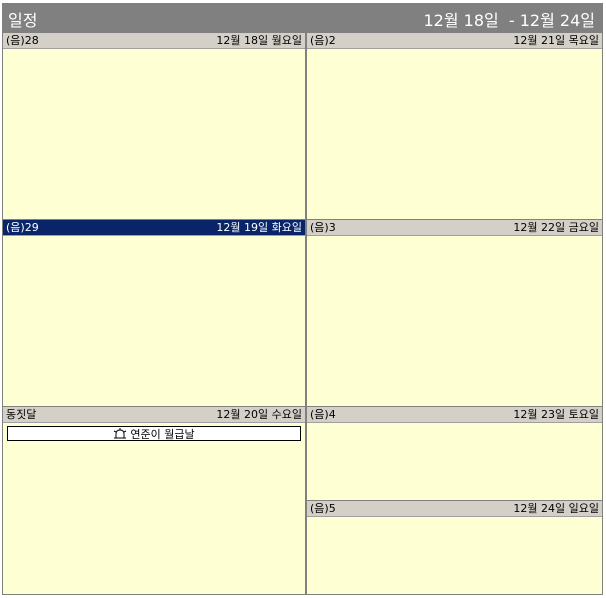 The image size is (606, 598). What do you see at coordinates (323, 40) in the screenshot?
I see `lunar-date: (음)2` at bounding box center [323, 40].